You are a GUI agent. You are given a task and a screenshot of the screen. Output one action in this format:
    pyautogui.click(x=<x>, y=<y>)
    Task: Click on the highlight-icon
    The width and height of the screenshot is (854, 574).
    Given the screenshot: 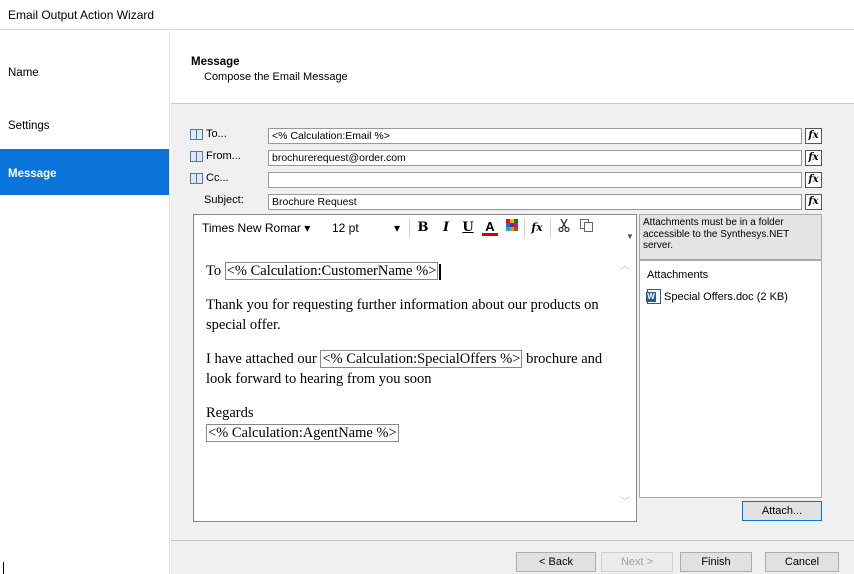 What is the action you would take?
    pyautogui.click(x=512, y=228)
    